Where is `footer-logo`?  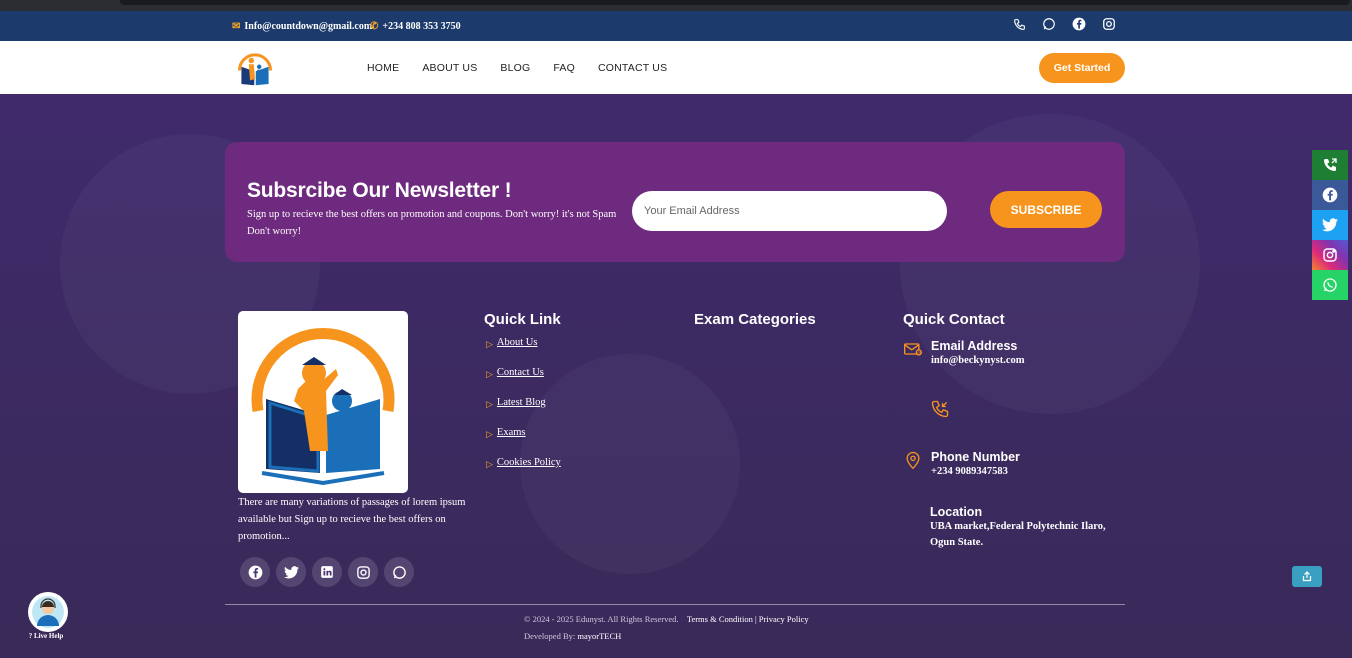 footer-logo is located at coordinates (323, 402).